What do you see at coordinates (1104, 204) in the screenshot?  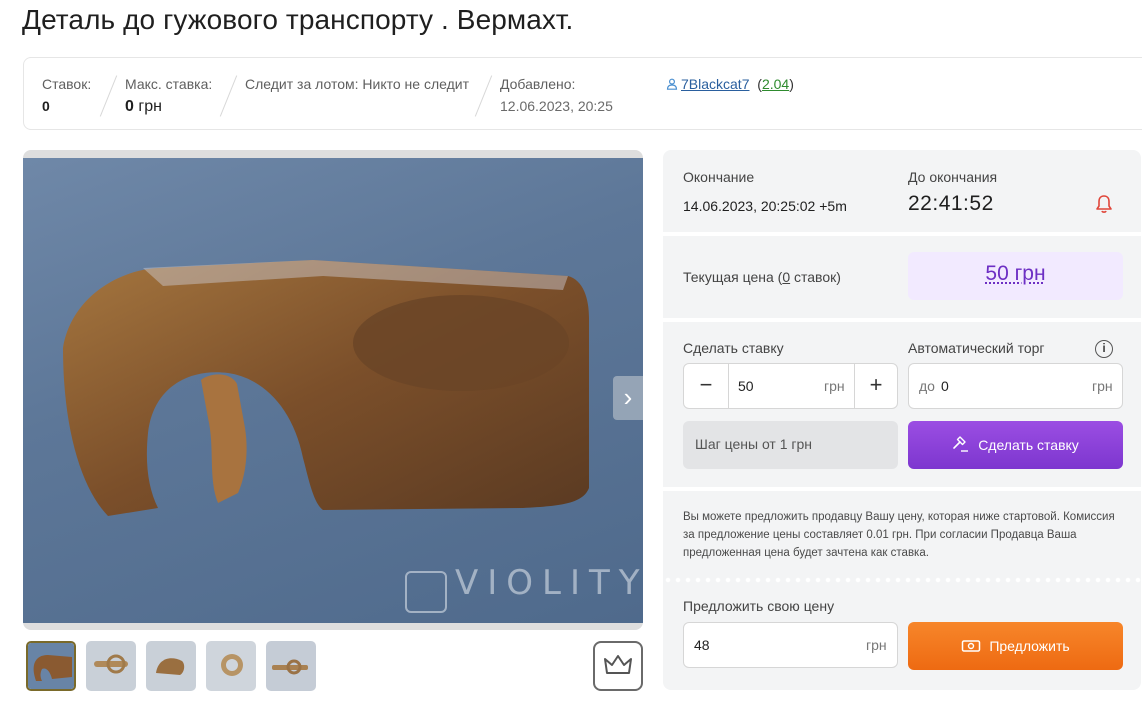 I see `bell-icon` at bounding box center [1104, 204].